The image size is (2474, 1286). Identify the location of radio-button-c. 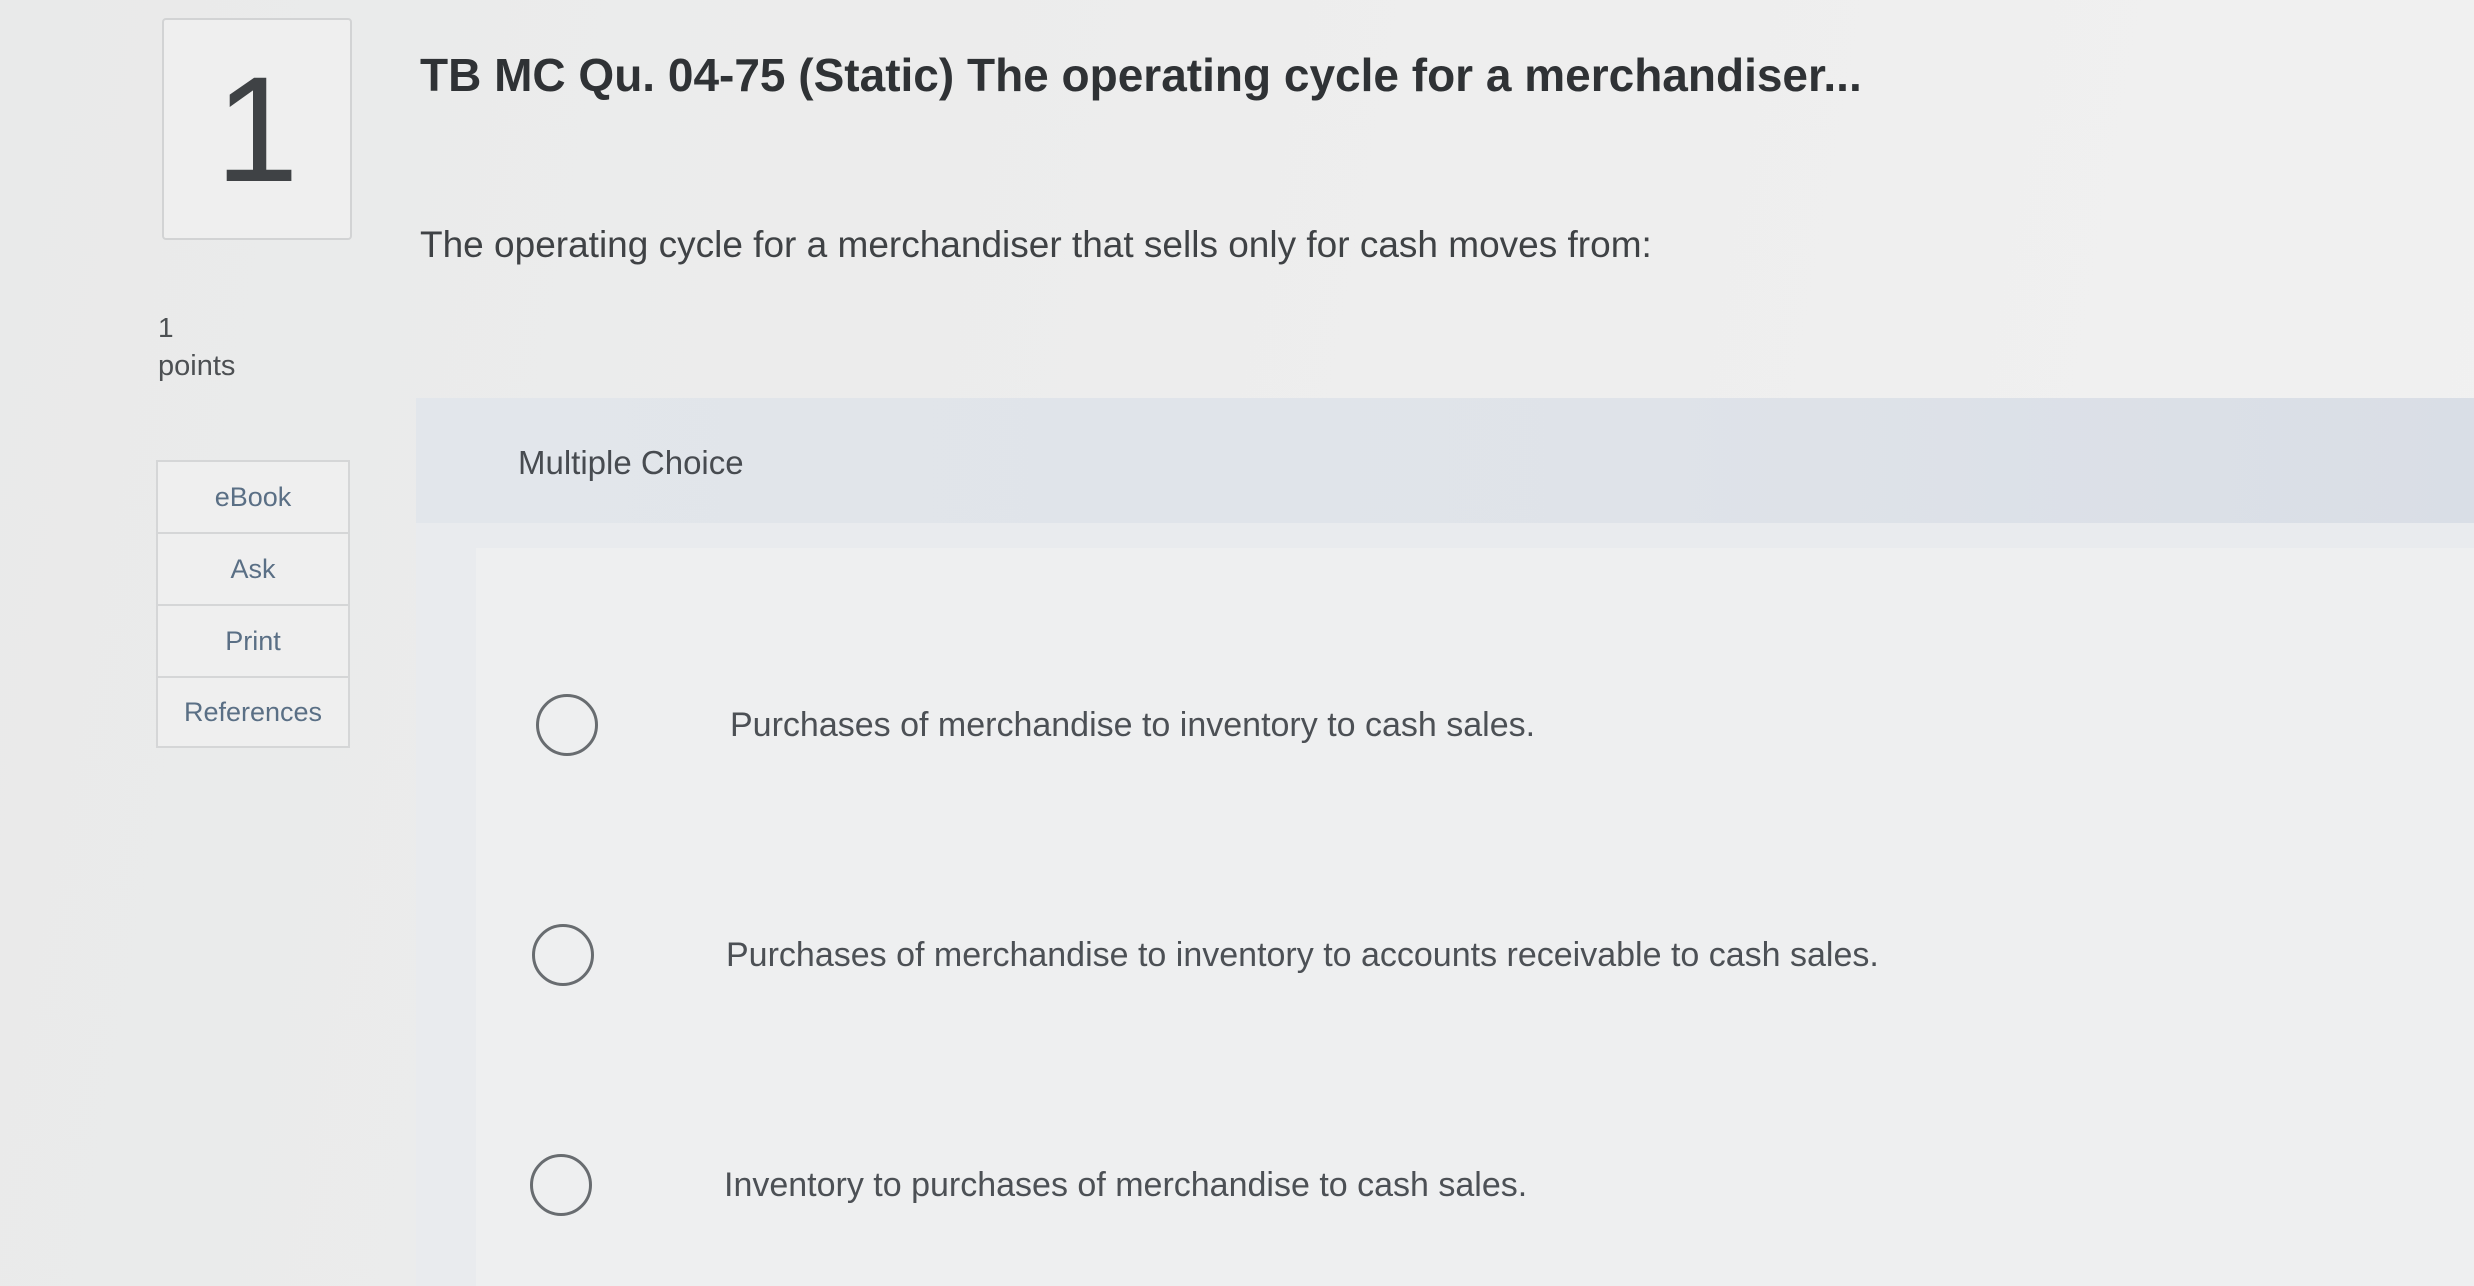
(561, 1185).